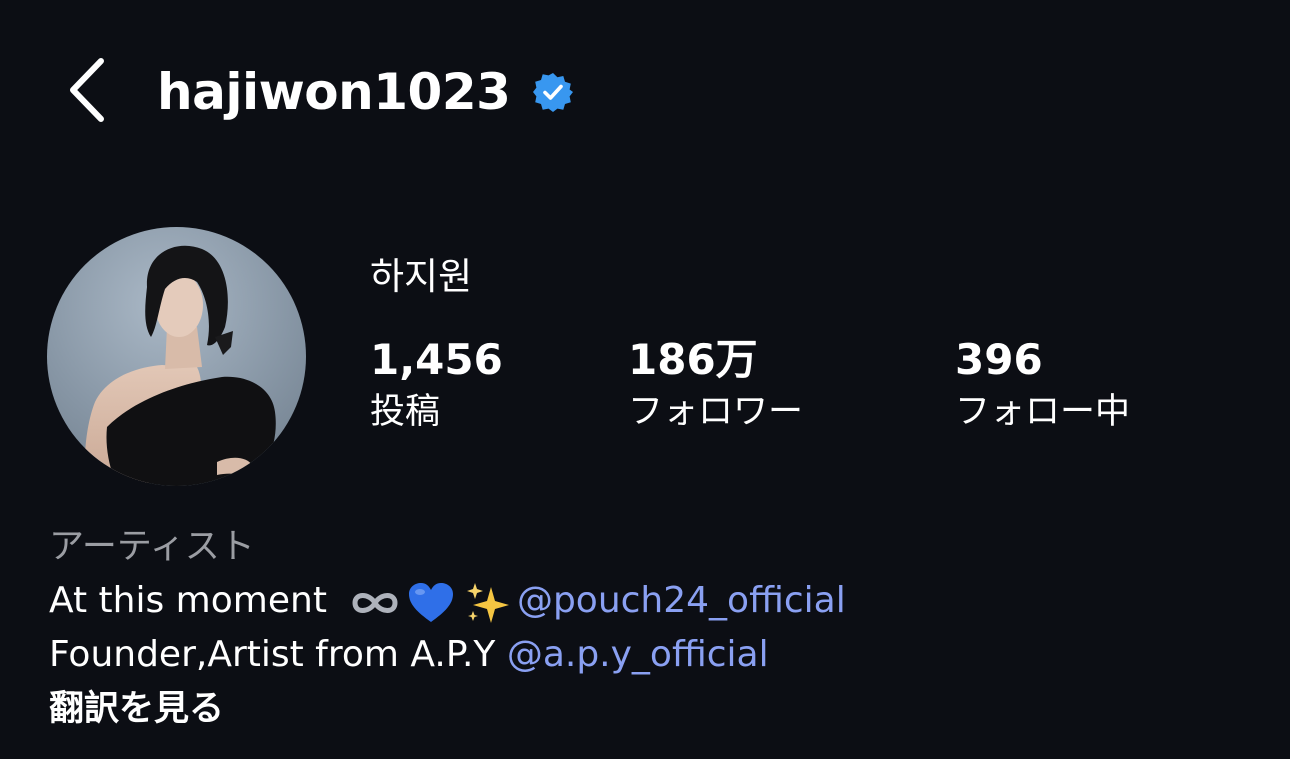 This screenshot has width=1290, height=759. I want to click on following-stat: 396 フォロー中, so click(1042, 385).